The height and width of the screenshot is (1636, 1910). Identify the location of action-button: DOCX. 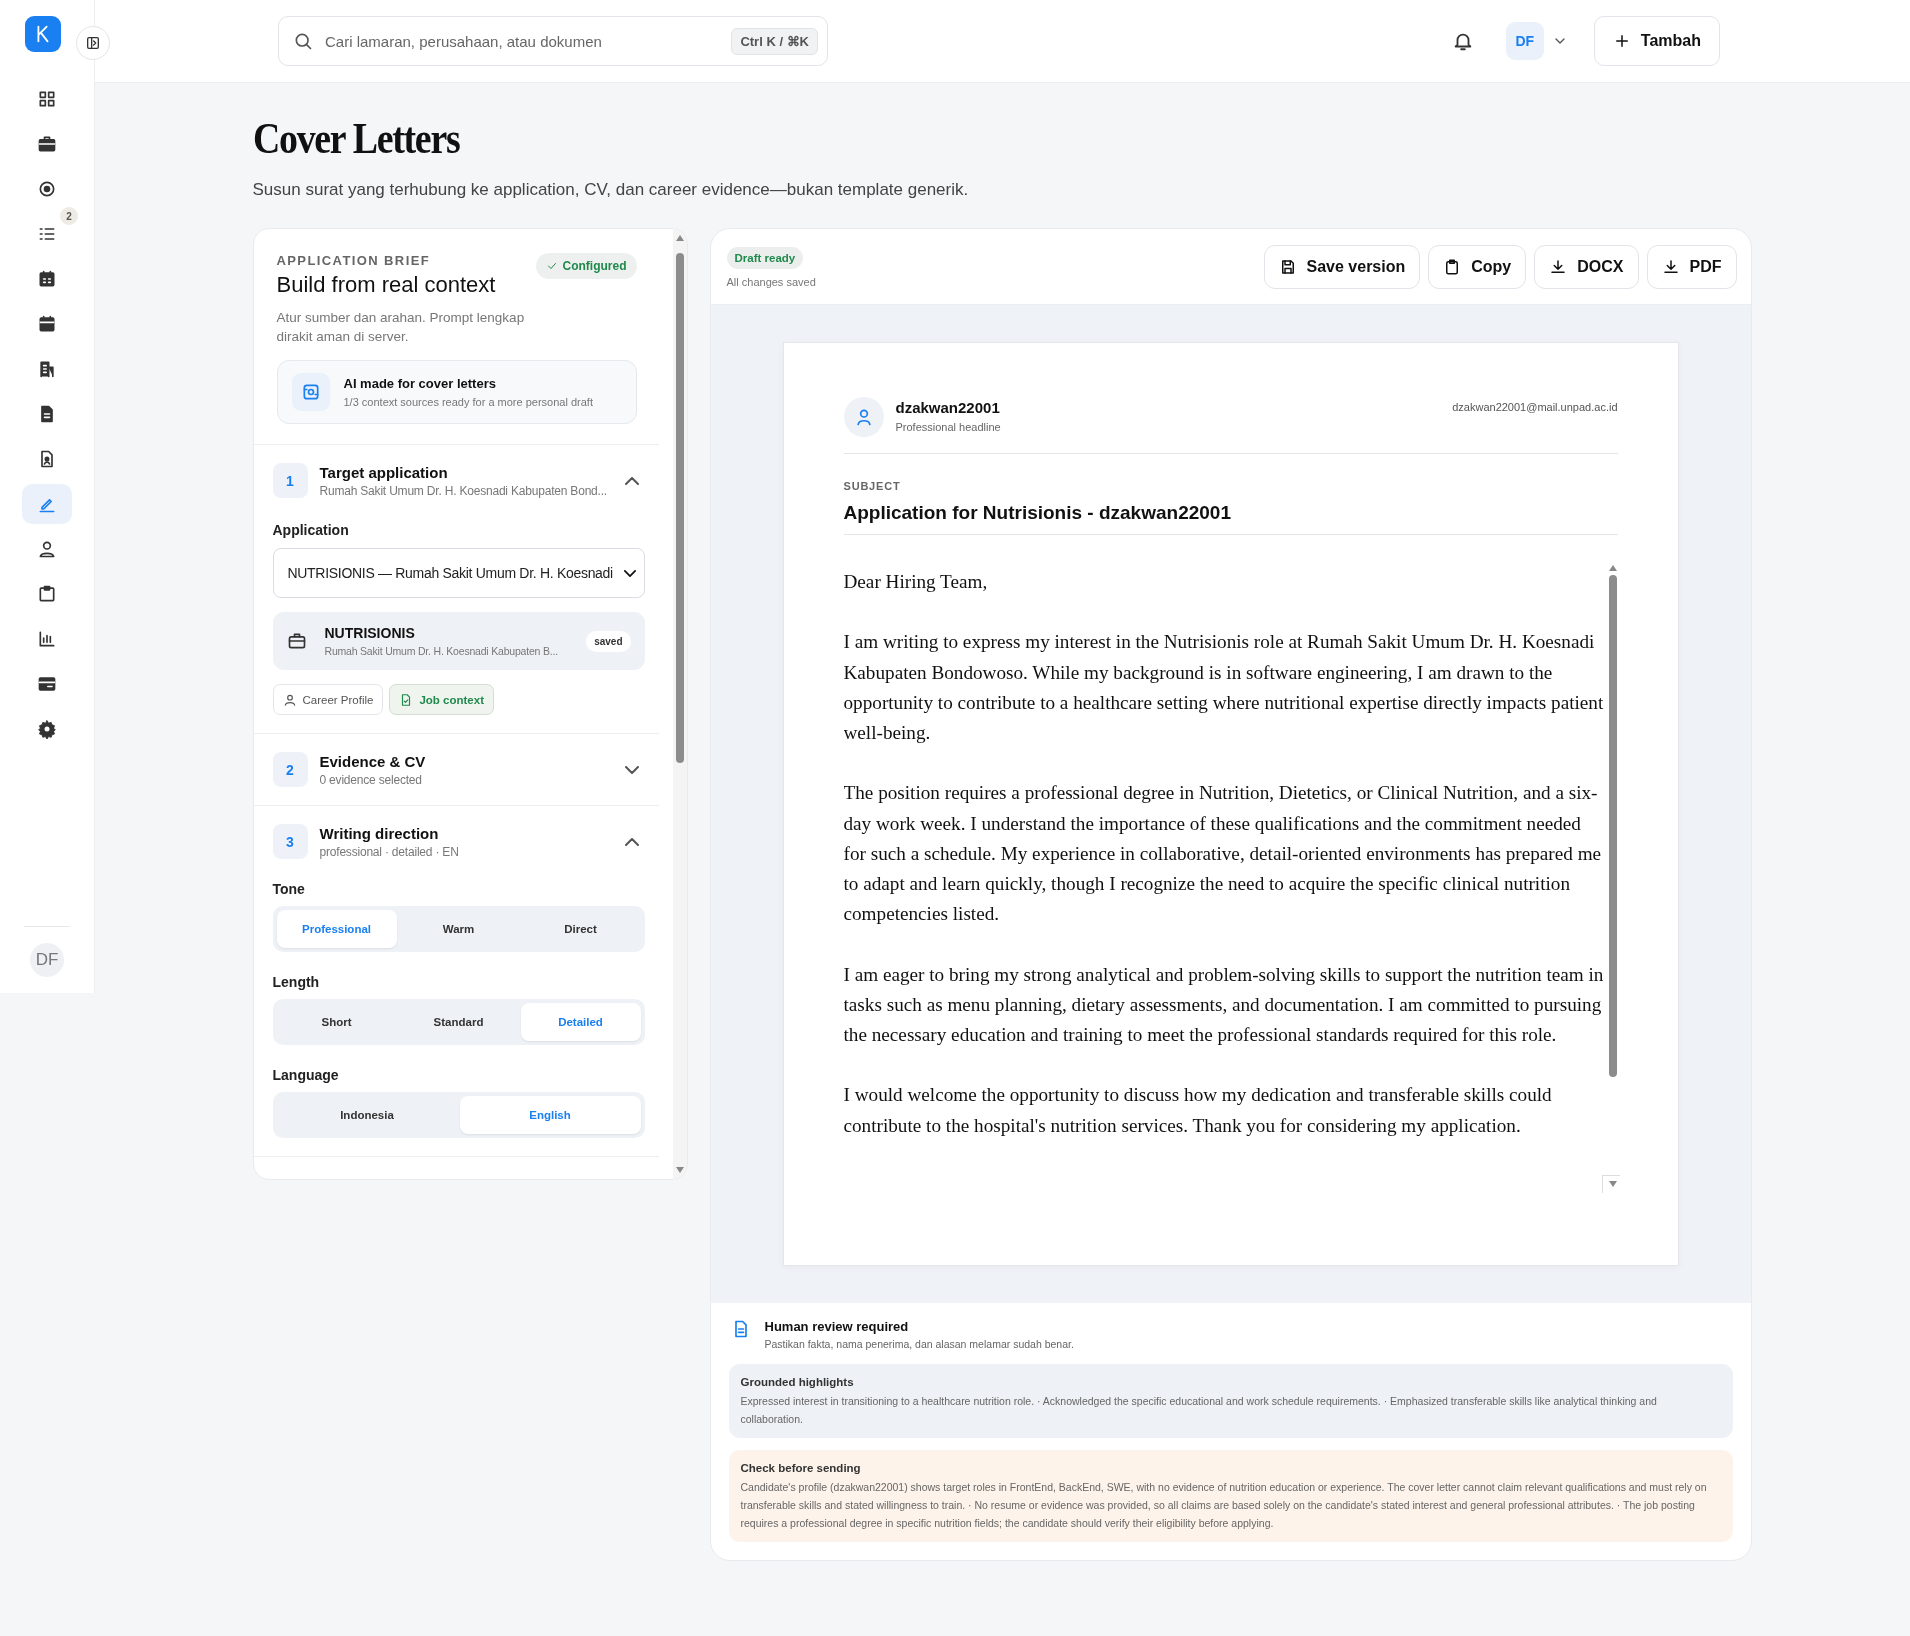
(1586, 266).